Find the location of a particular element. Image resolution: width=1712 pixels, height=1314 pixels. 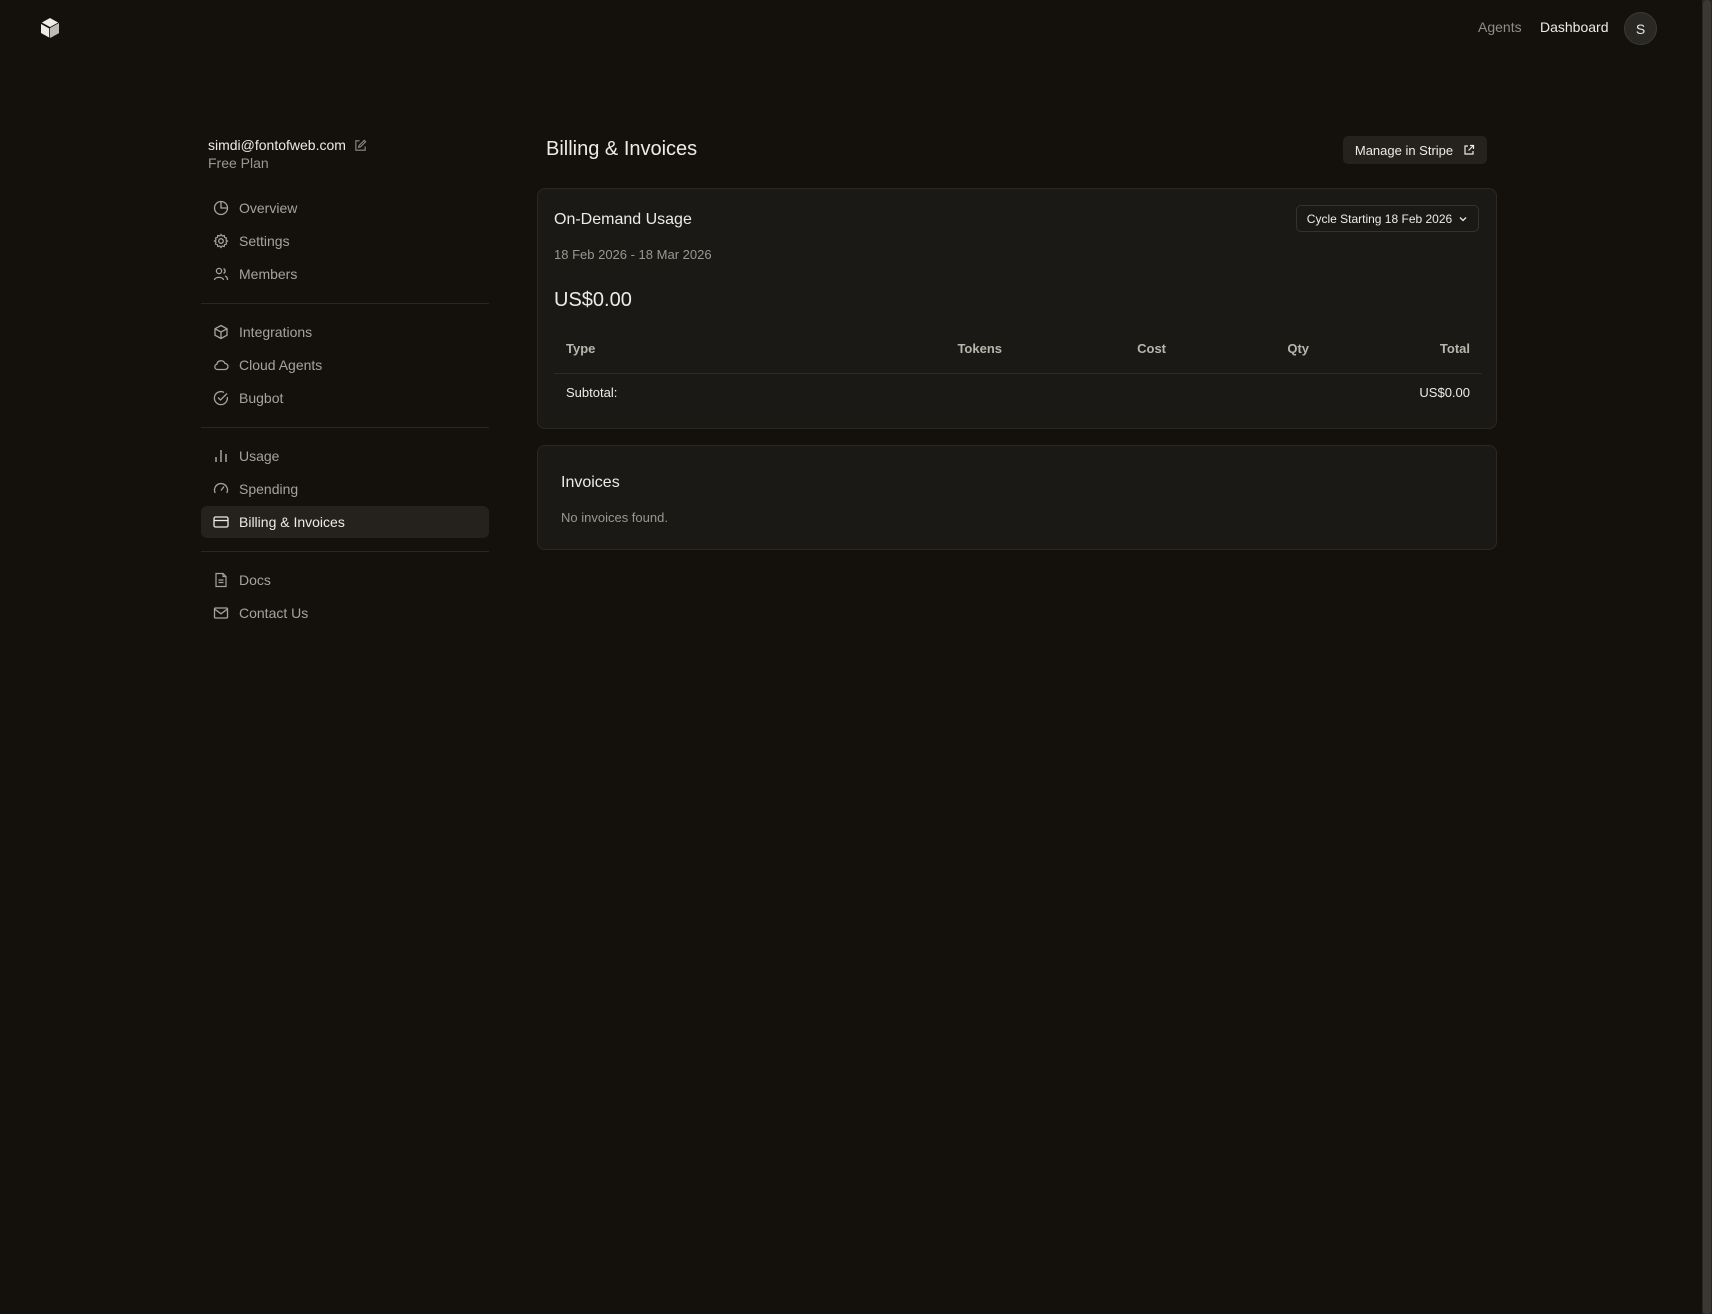

bar-chart-icon is located at coordinates (221, 456).